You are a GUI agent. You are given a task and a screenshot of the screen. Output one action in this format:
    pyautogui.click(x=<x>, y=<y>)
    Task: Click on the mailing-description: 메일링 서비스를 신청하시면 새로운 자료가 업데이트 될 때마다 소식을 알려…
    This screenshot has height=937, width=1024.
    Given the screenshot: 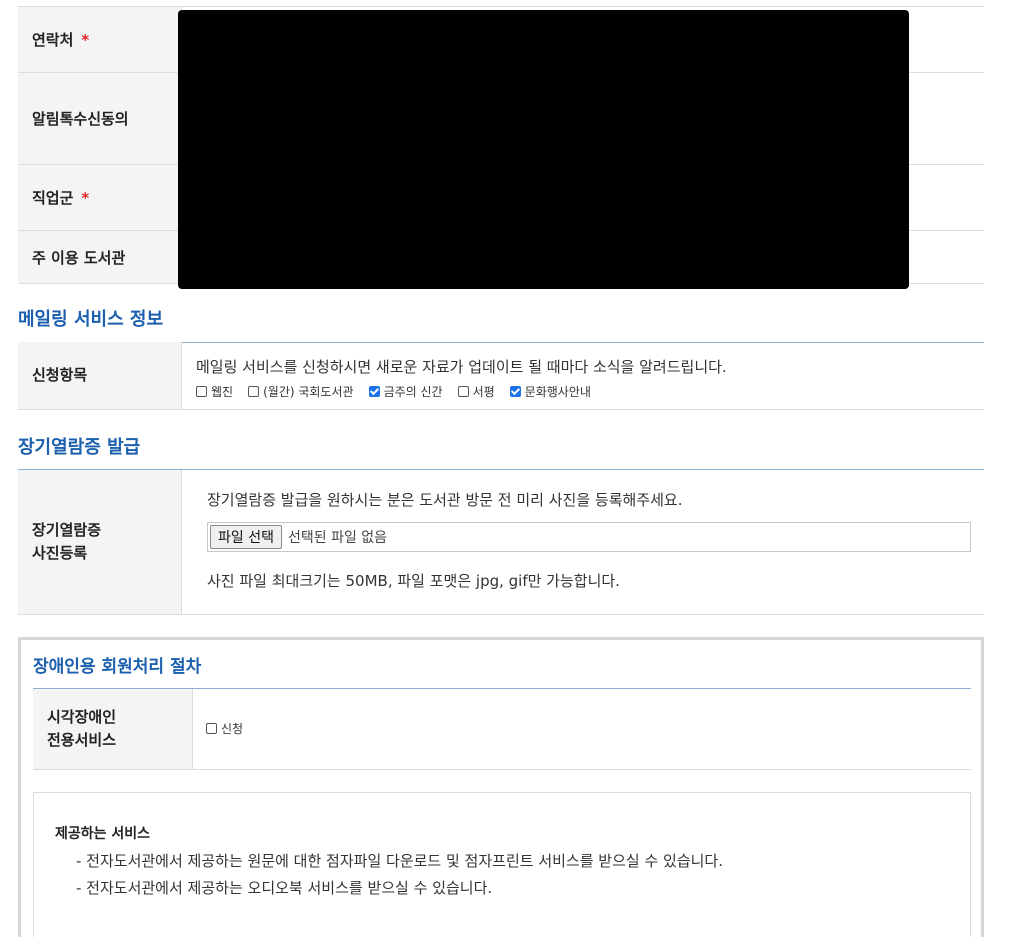 What is the action you would take?
    pyautogui.click(x=461, y=367)
    